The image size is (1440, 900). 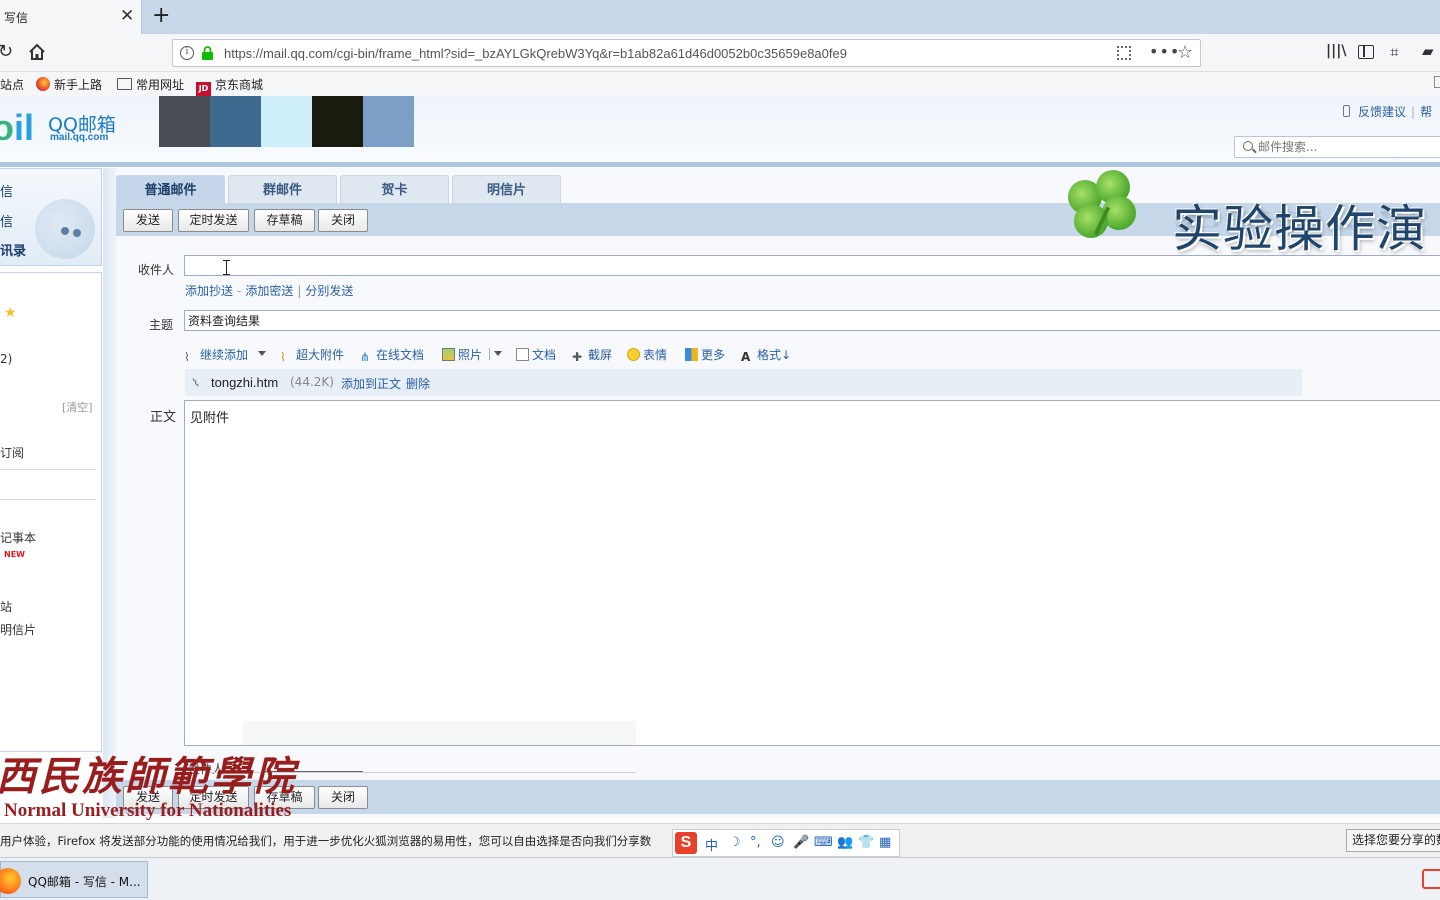 I want to click on tab-postcard: 明信片, so click(x=506, y=189).